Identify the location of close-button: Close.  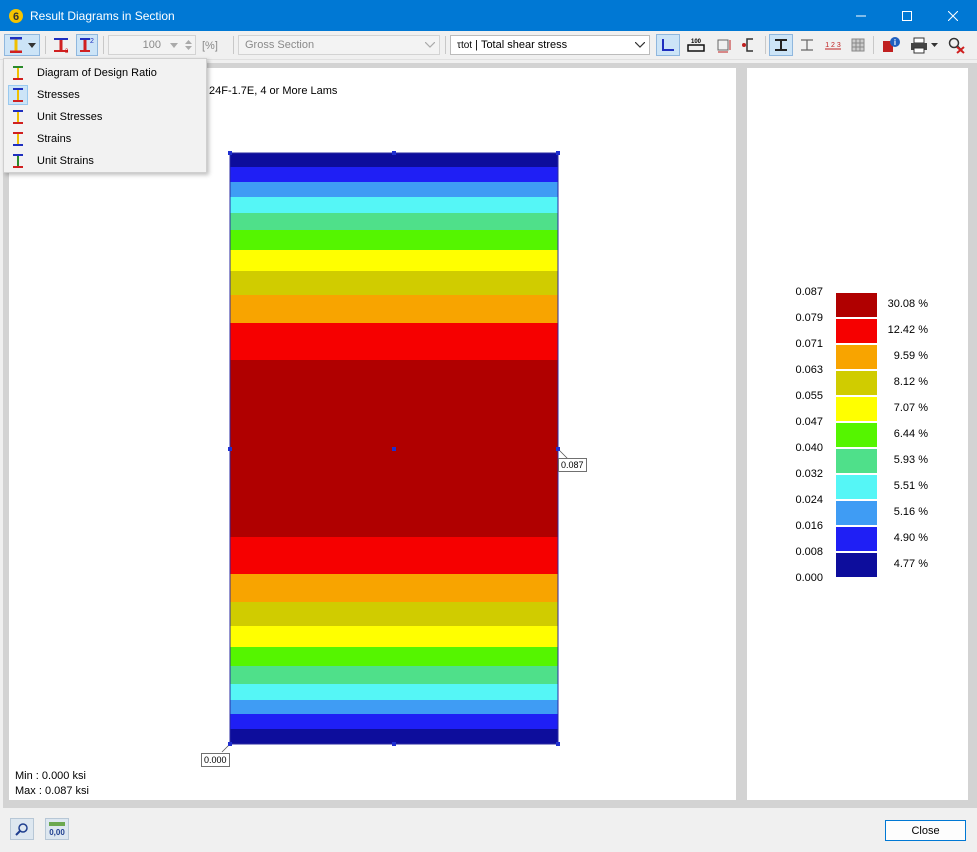
(925, 830).